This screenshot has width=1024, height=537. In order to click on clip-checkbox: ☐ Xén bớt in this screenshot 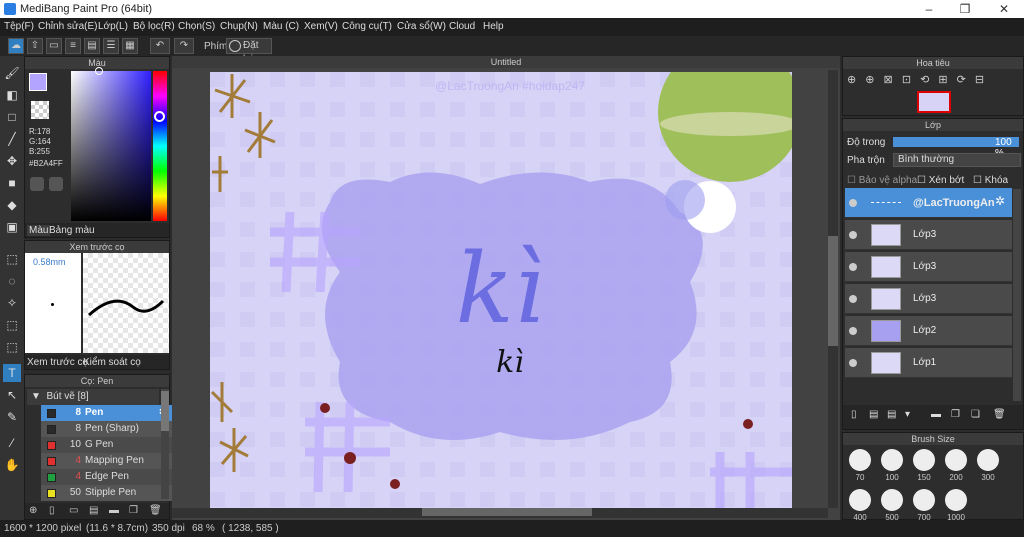, I will do `click(940, 180)`.